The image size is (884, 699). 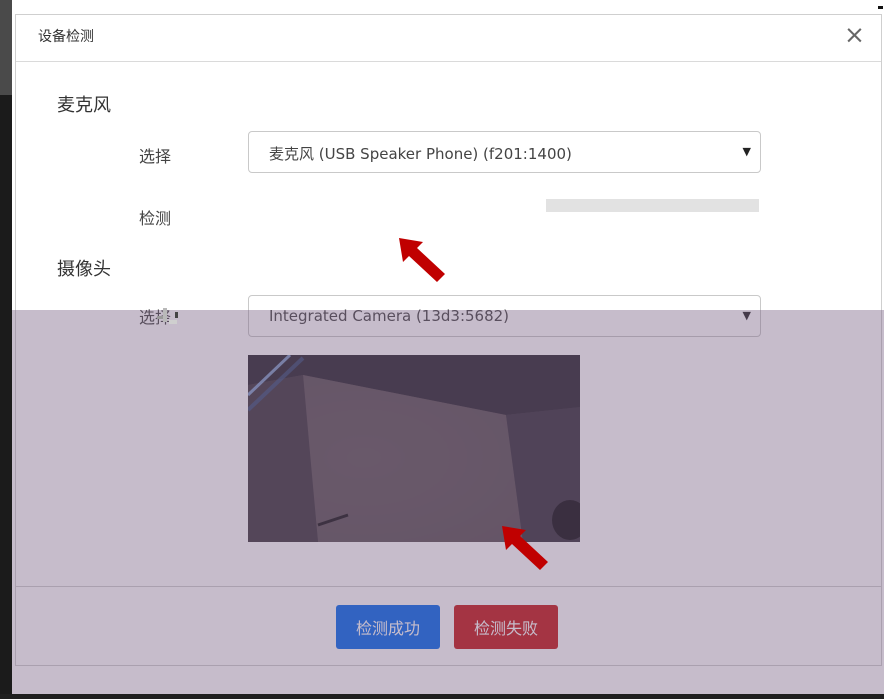 What do you see at coordinates (389, 316) in the screenshot?
I see `camera-select-value: Integrated Camera (13d3:5682)` at bounding box center [389, 316].